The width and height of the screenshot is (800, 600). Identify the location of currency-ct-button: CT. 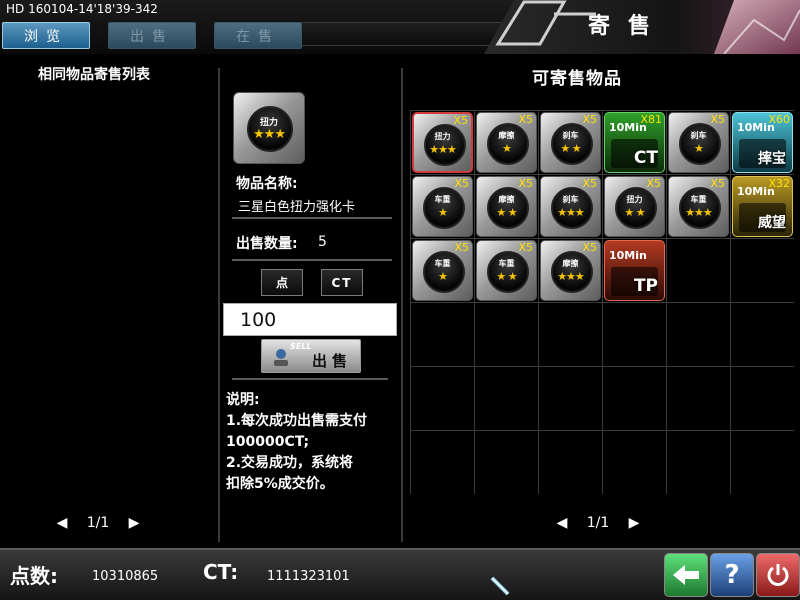
(342, 282).